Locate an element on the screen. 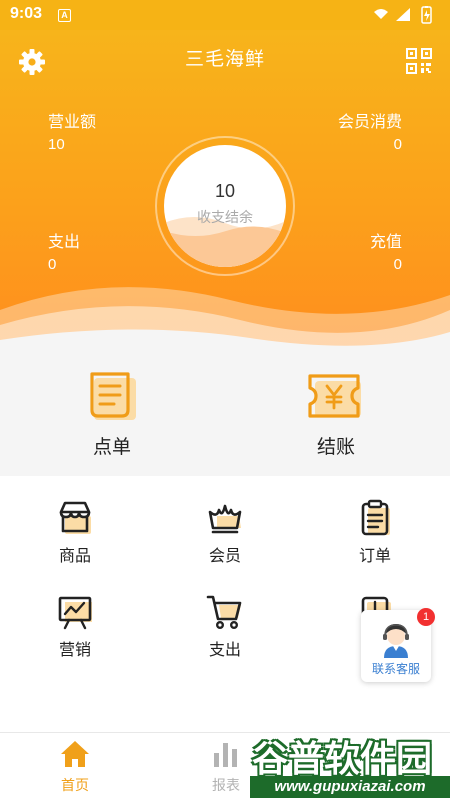  status-time: 9:03 is located at coordinates (26, 13).